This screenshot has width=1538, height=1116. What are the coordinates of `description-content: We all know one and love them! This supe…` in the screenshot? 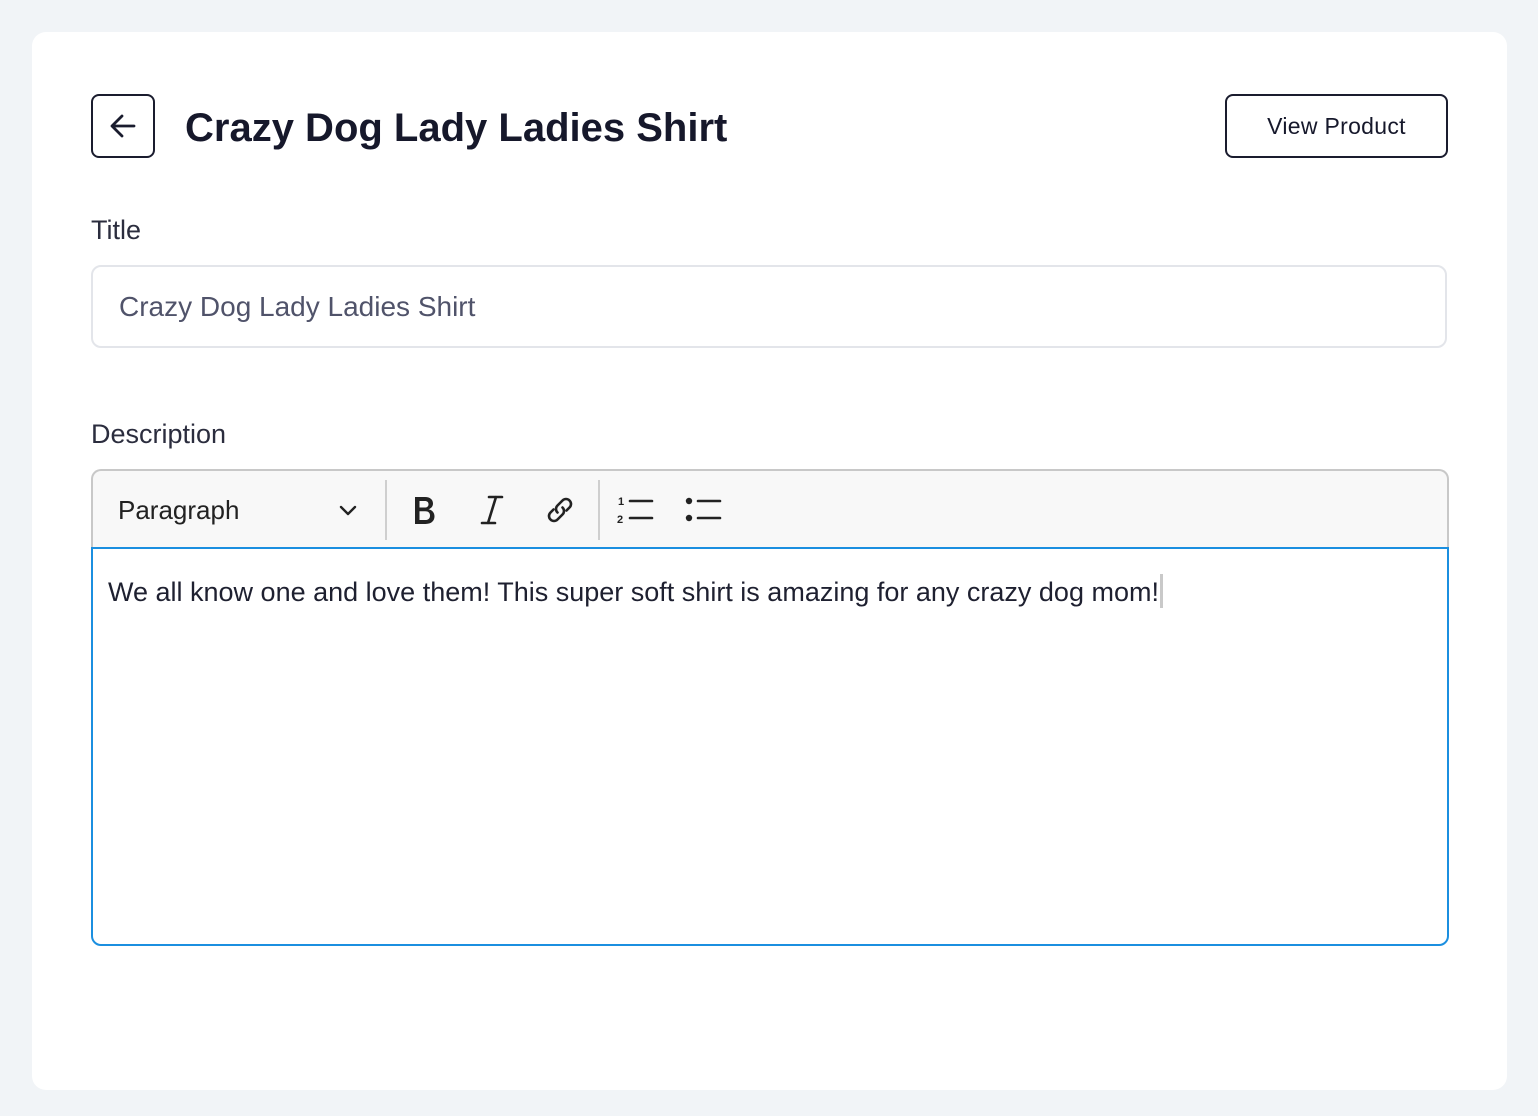 It's located at (633, 592).